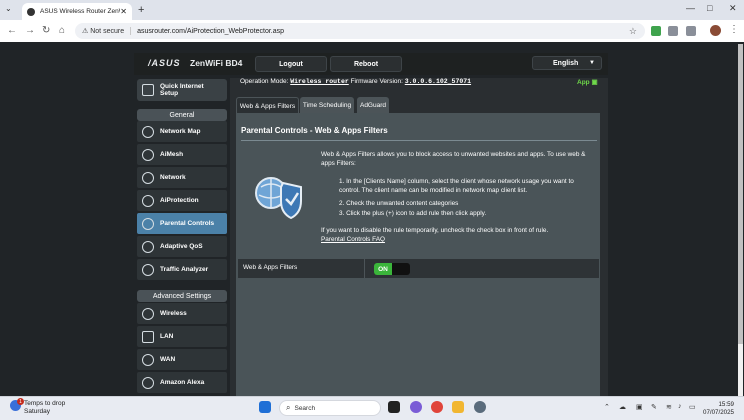  What do you see at coordinates (718, 412) in the screenshot?
I see `clock-date: 07/07/2025` at bounding box center [718, 412].